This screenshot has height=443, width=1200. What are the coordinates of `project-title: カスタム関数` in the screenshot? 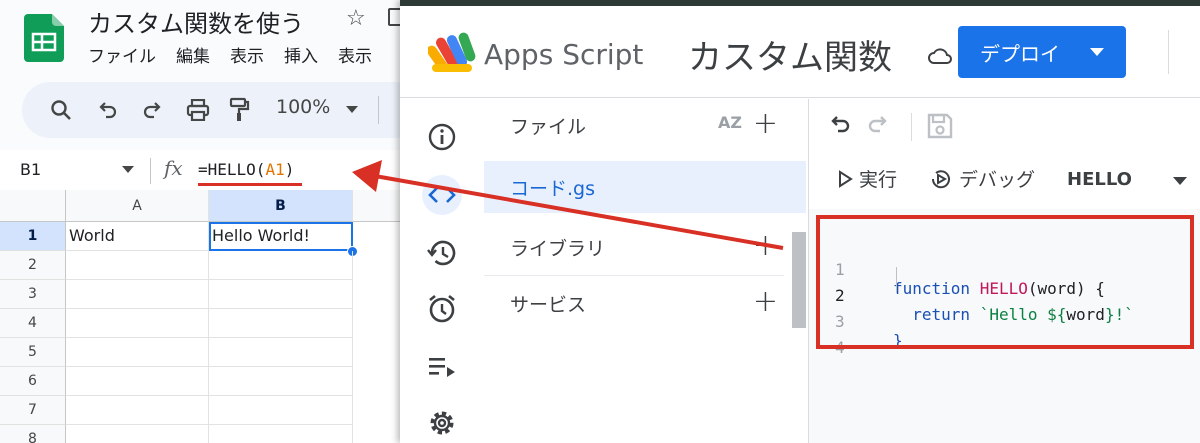 It's located at (790, 54).